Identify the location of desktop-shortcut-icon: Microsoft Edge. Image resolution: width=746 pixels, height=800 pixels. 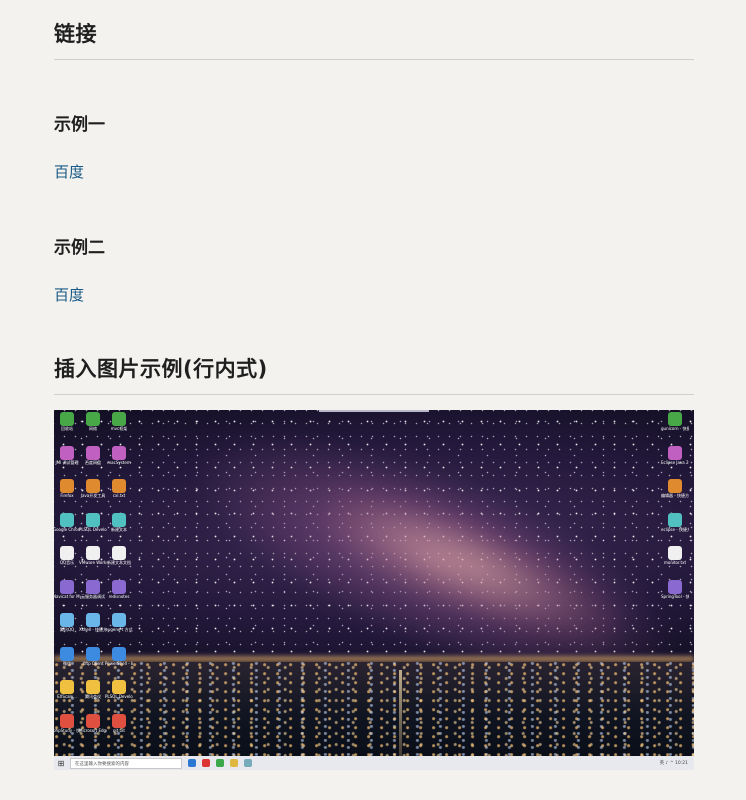
(93, 730).